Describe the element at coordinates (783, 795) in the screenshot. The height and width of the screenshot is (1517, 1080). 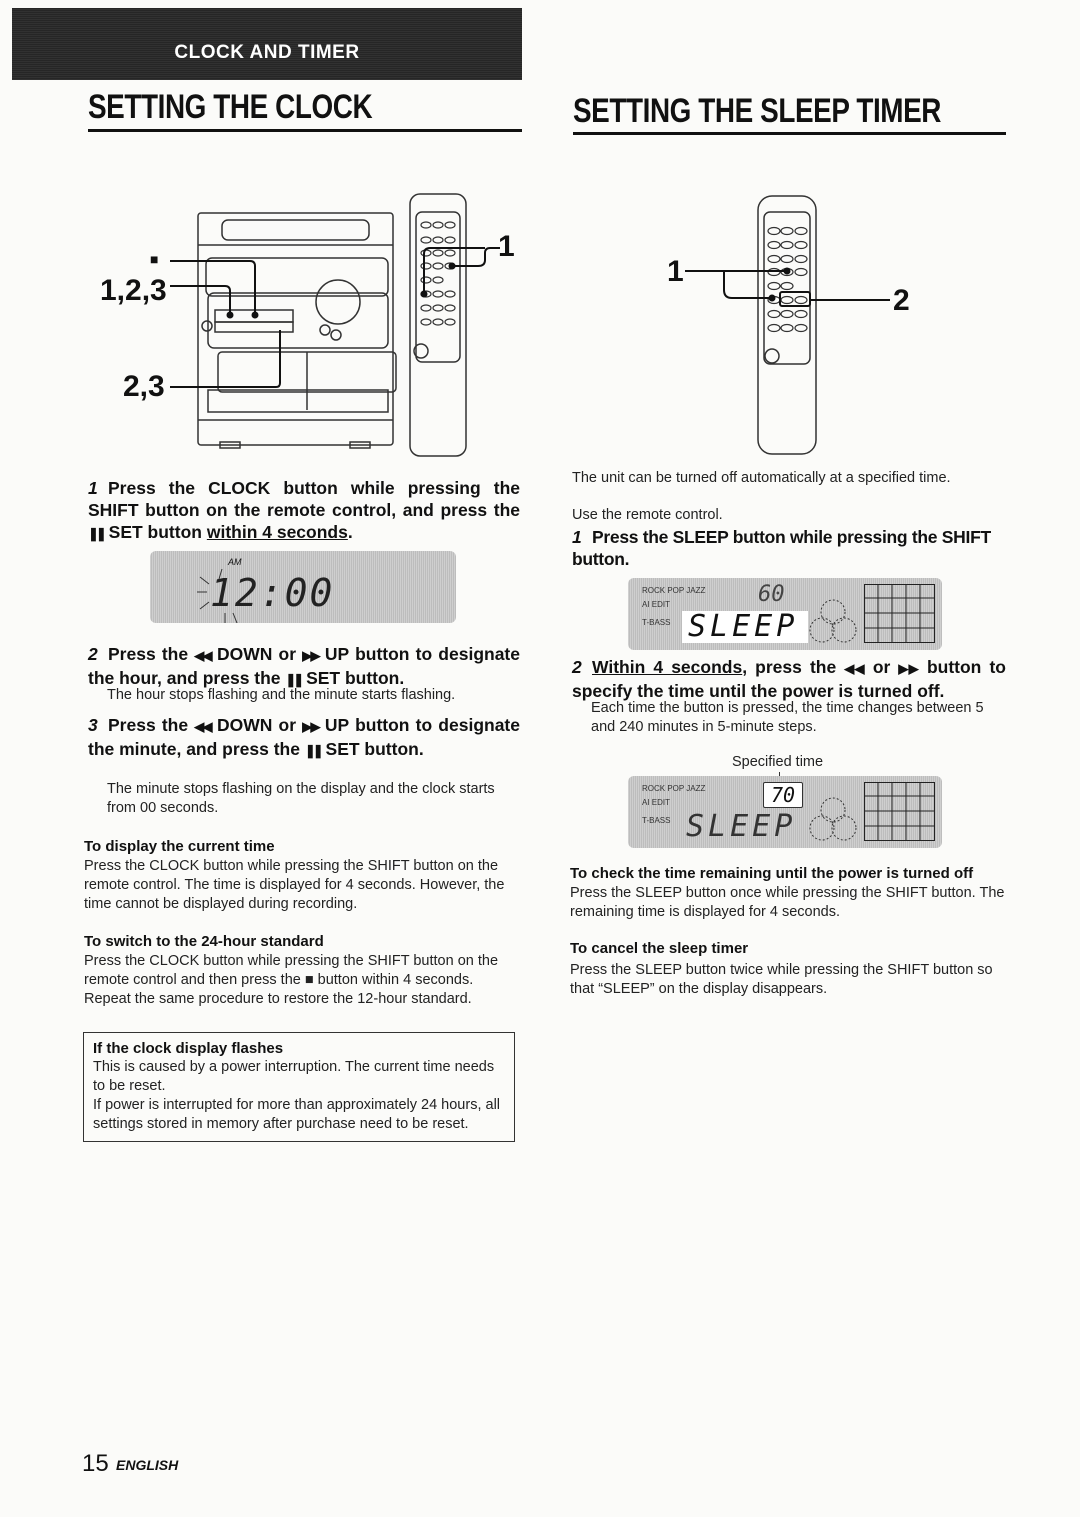
I see `specified-time-readout: 70` at that location.